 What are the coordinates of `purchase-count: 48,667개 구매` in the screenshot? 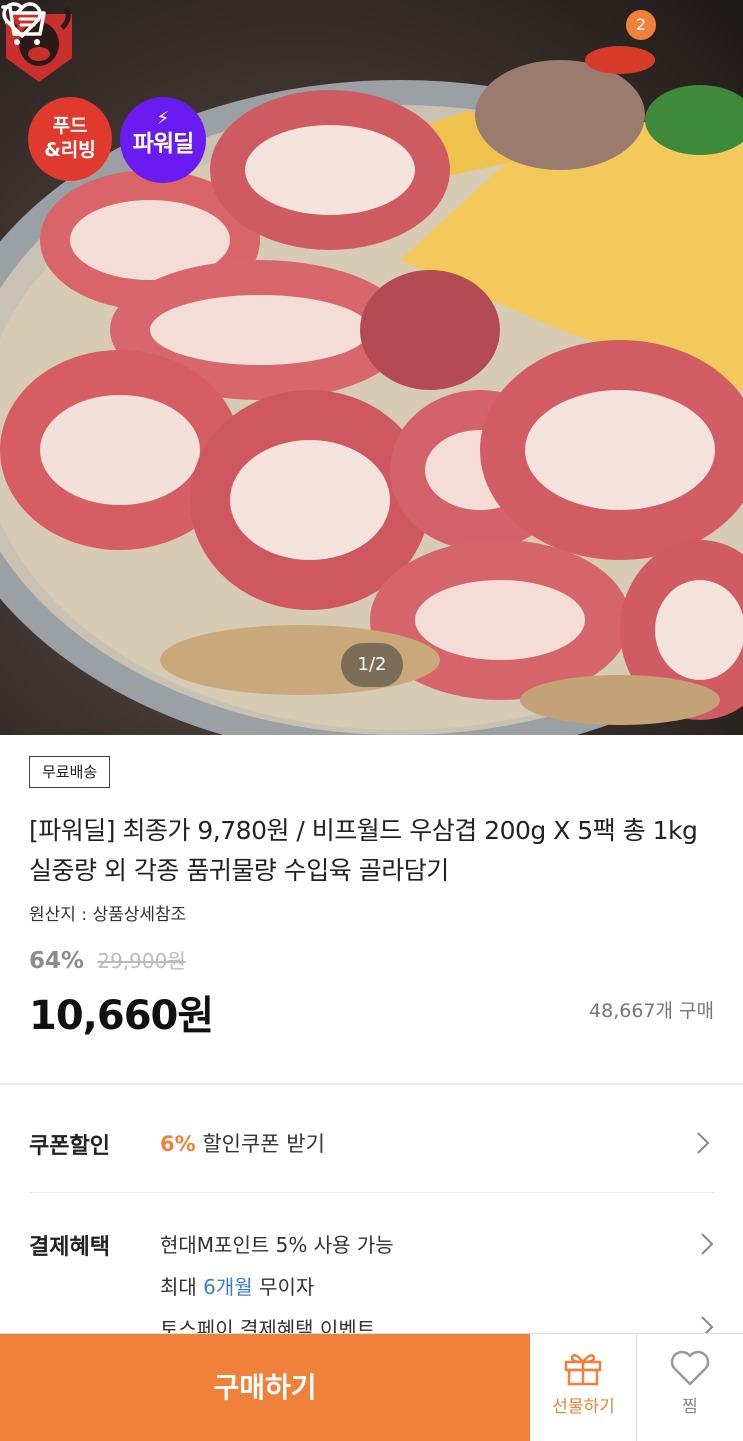 It's located at (651, 1011).